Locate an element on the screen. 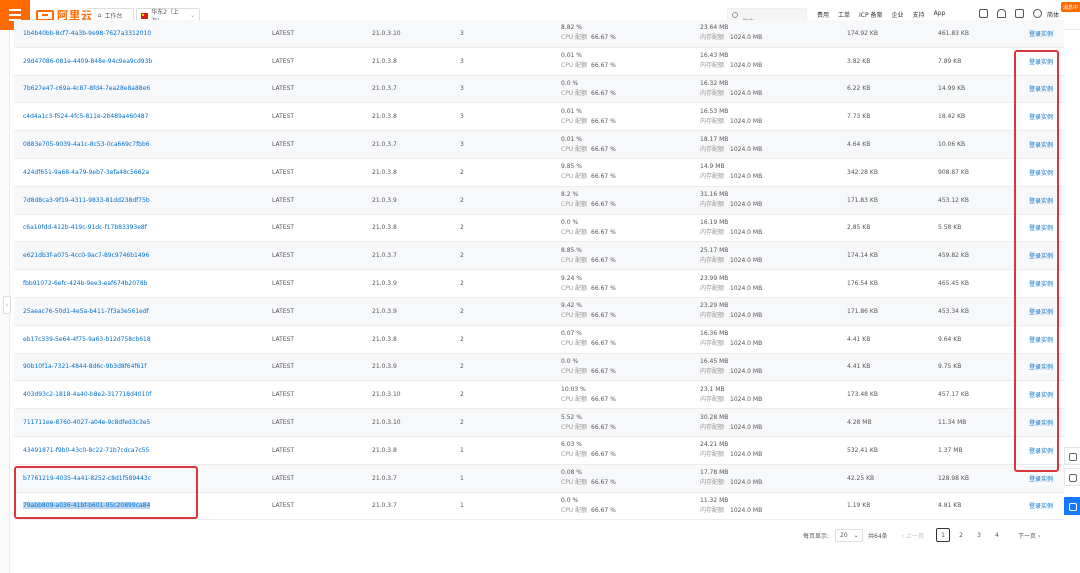 The width and height of the screenshot is (1080, 573). memory-usage: 16.53 MB is located at coordinates (714, 111).